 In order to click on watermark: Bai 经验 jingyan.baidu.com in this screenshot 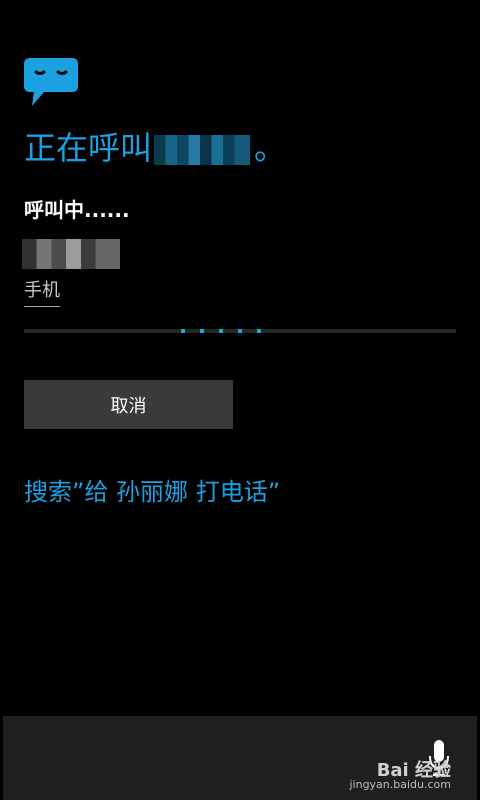, I will do `click(400, 776)`.